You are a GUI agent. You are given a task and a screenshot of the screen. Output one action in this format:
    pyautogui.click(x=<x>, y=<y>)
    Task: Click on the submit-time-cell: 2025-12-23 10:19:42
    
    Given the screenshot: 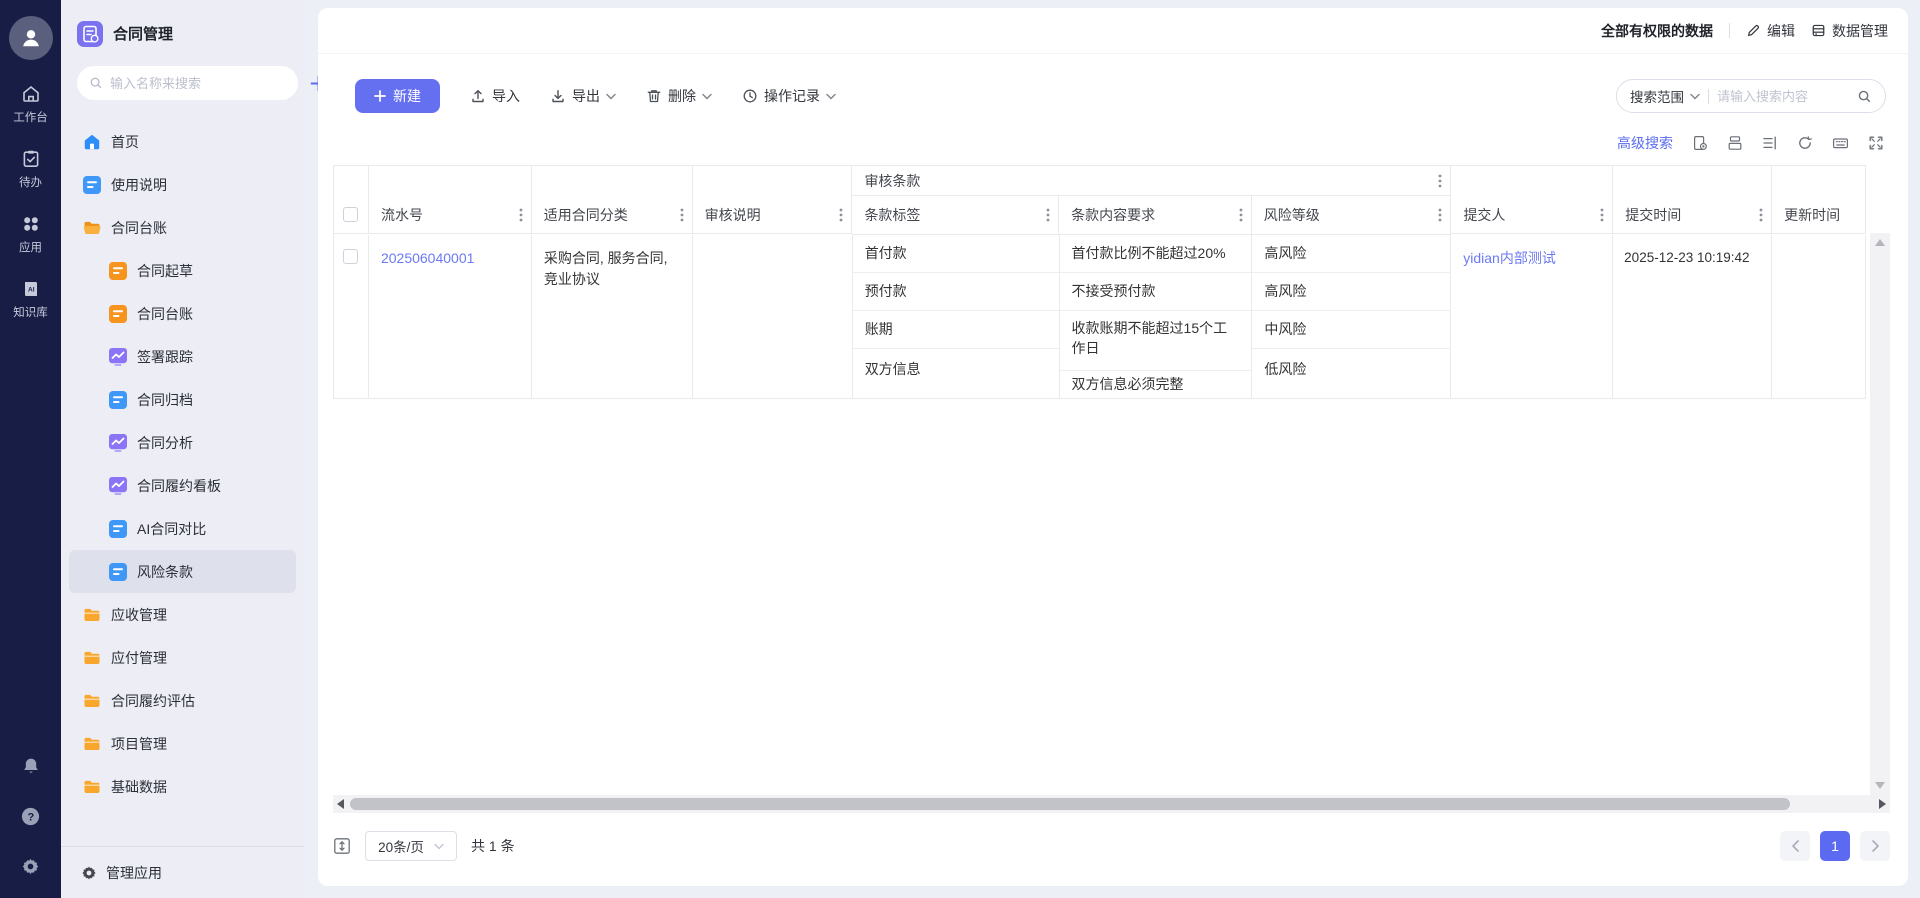 What is the action you would take?
    pyautogui.click(x=1693, y=316)
    